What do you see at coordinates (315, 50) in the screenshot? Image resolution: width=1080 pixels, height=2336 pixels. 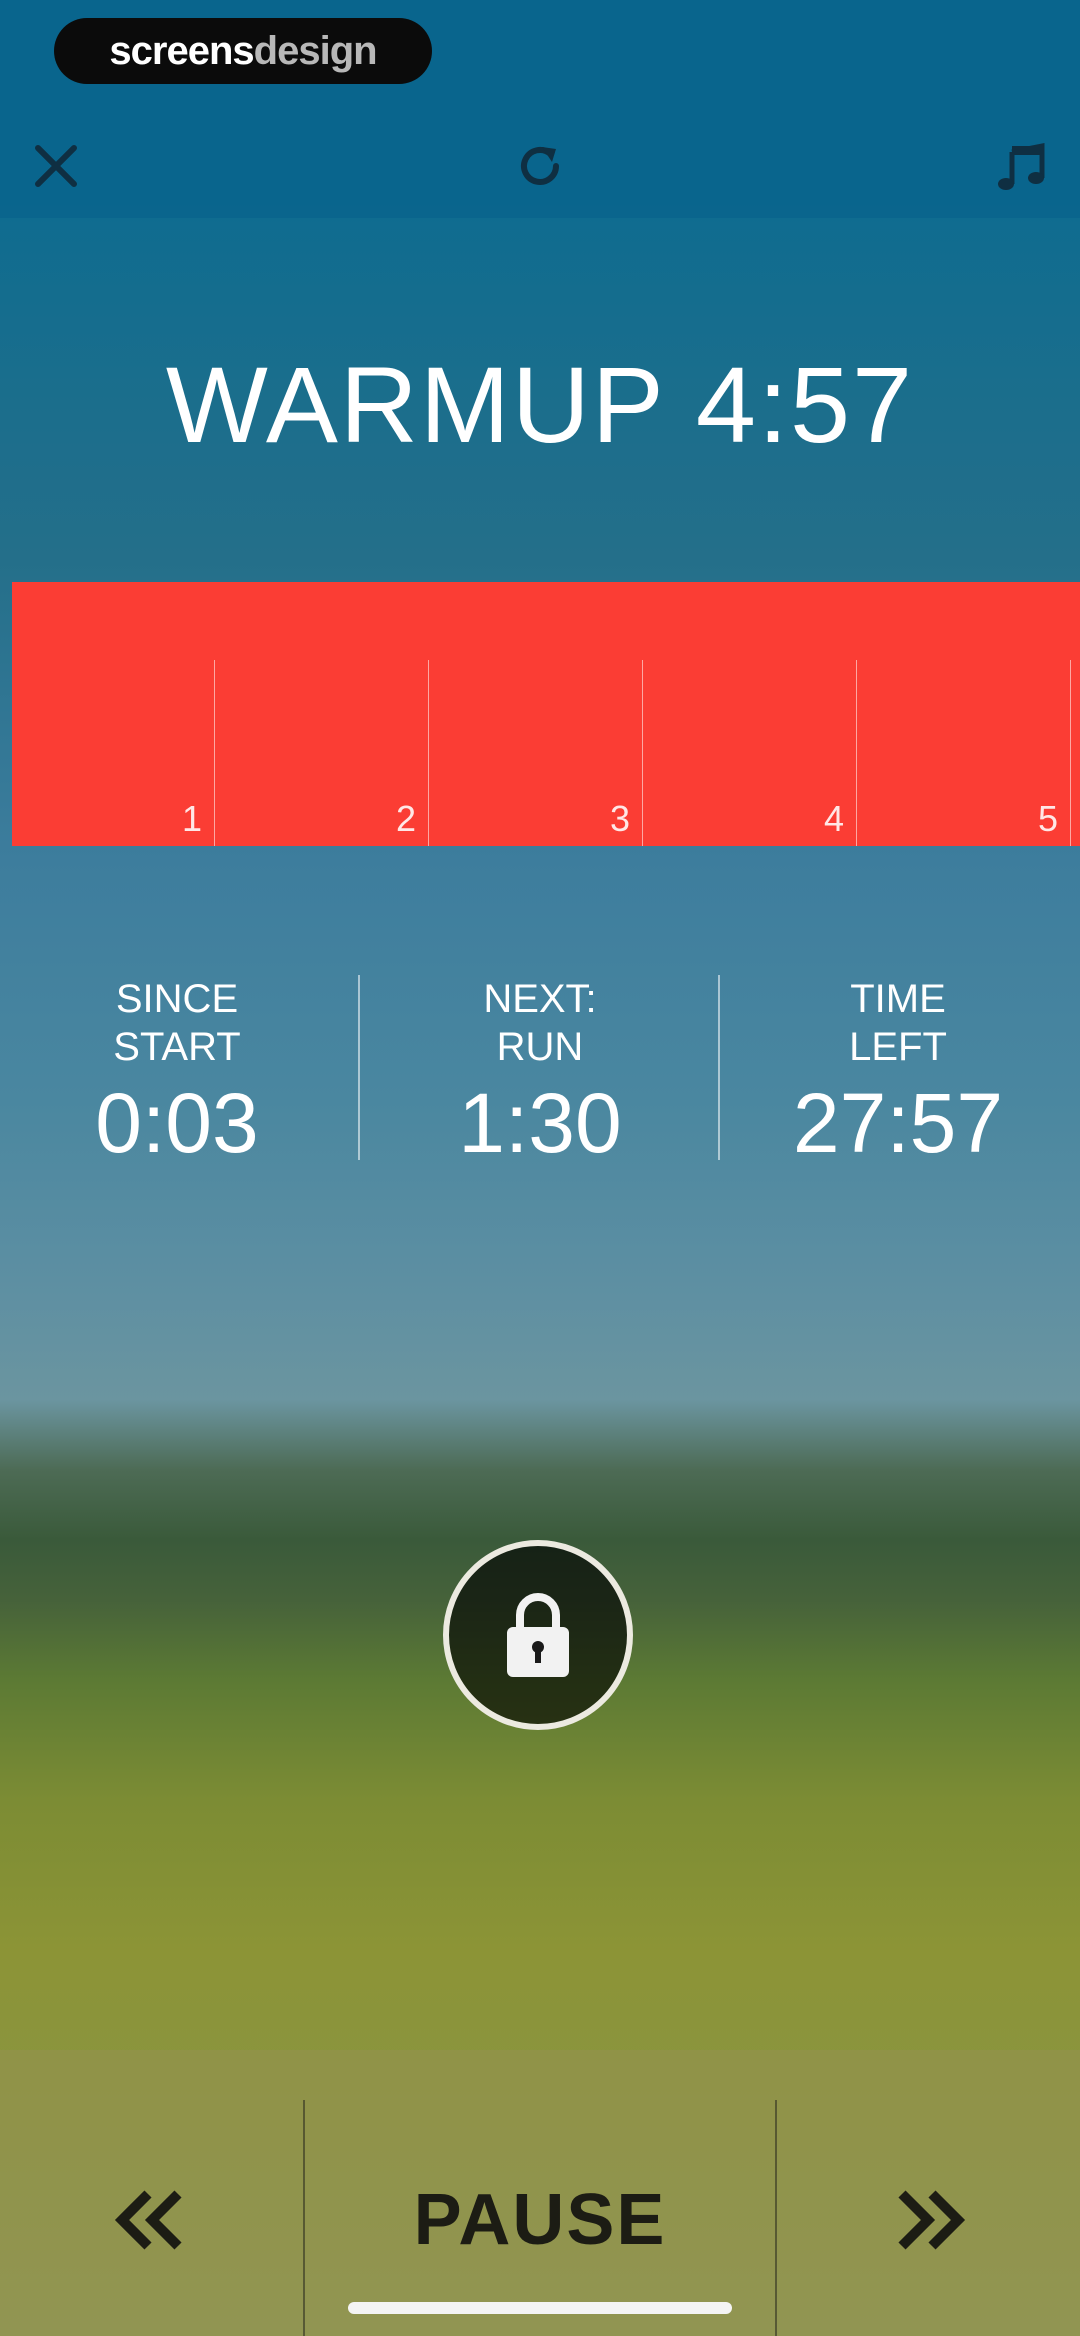 I see `watermark-soft: design` at bounding box center [315, 50].